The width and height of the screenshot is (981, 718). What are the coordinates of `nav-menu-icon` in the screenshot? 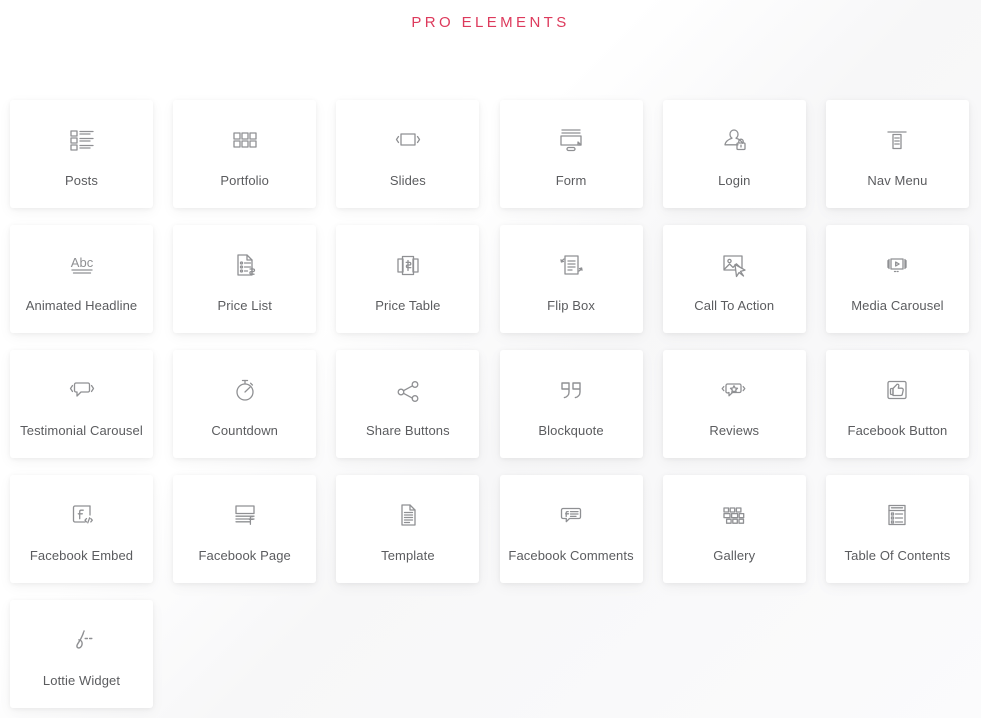 It's located at (897, 140).